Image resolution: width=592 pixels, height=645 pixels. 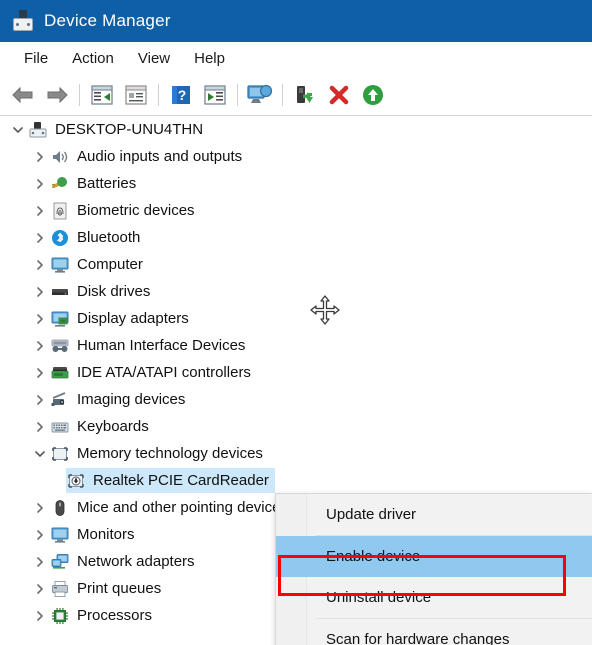 What do you see at coordinates (296, 183) in the screenshot?
I see `tree-row-batteries: Batteries` at bounding box center [296, 183].